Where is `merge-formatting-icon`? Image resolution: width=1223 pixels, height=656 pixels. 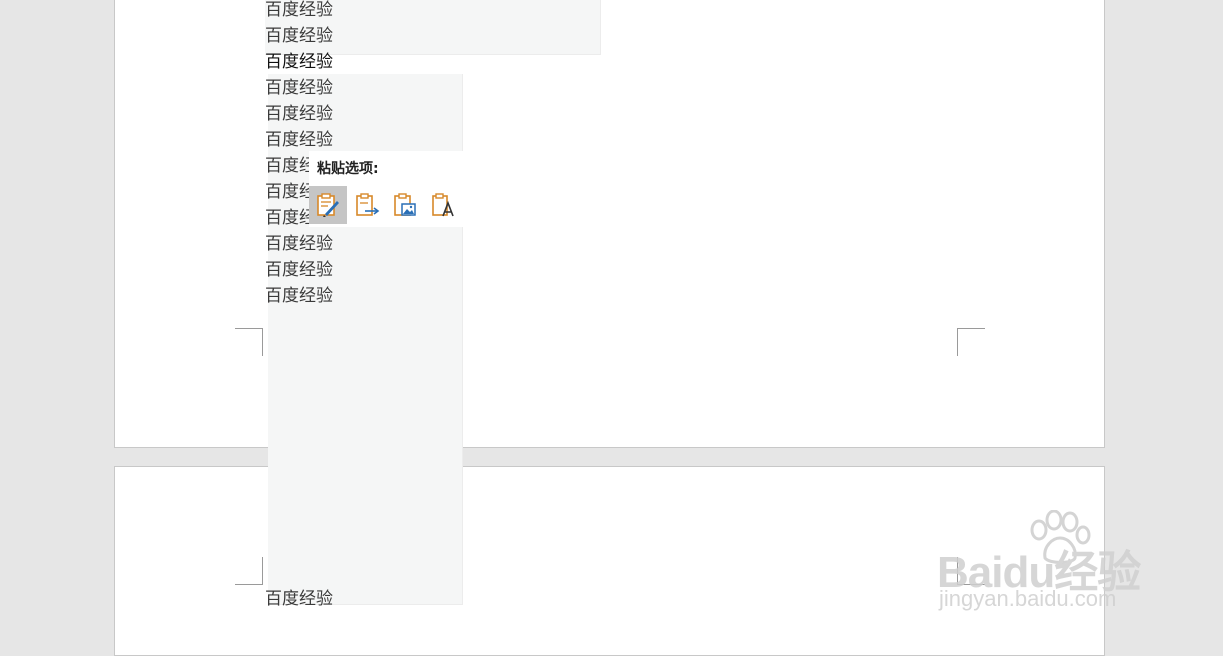 merge-formatting-icon is located at coordinates (368, 204).